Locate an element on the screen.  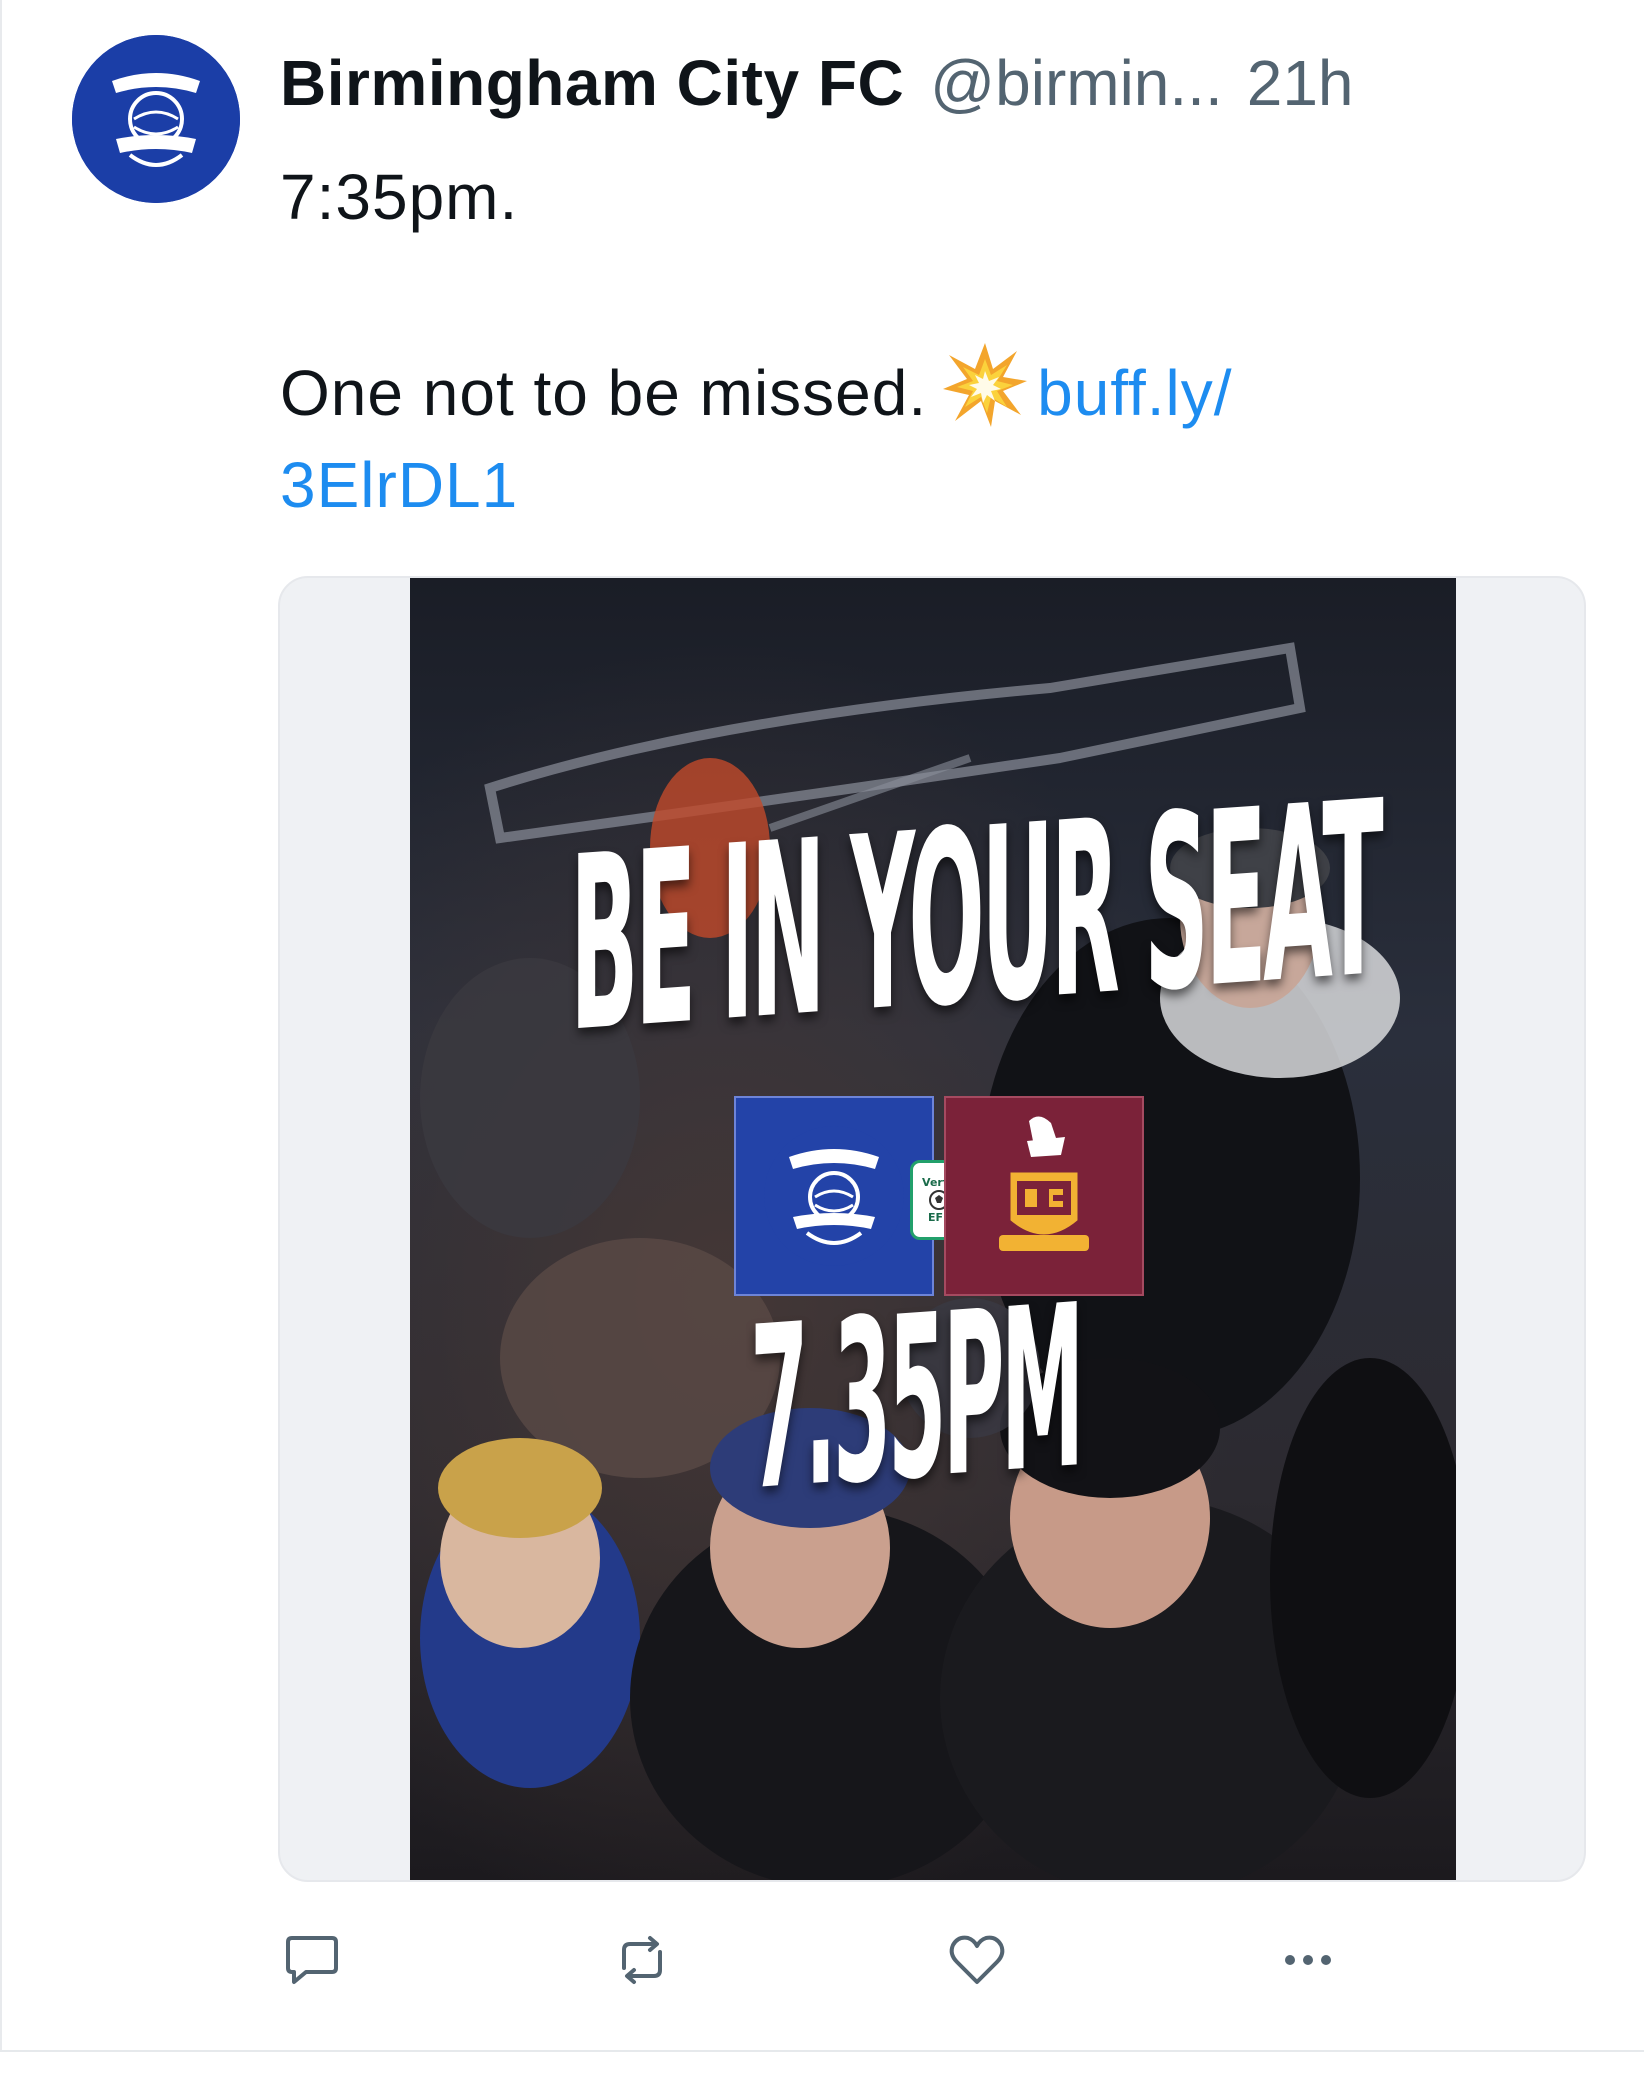
collision-emoji-icon is located at coordinates (985, 385).